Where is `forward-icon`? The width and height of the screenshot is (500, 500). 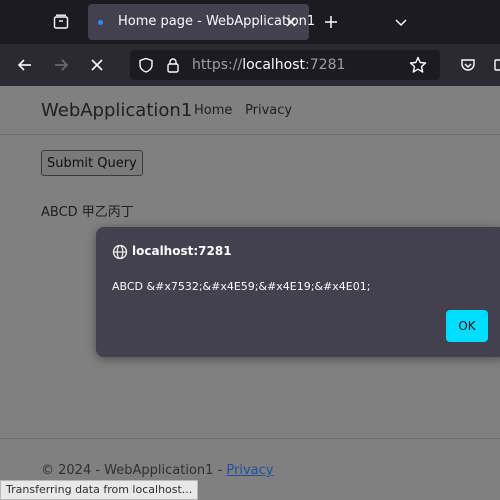 forward-icon is located at coordinates (62, 65).